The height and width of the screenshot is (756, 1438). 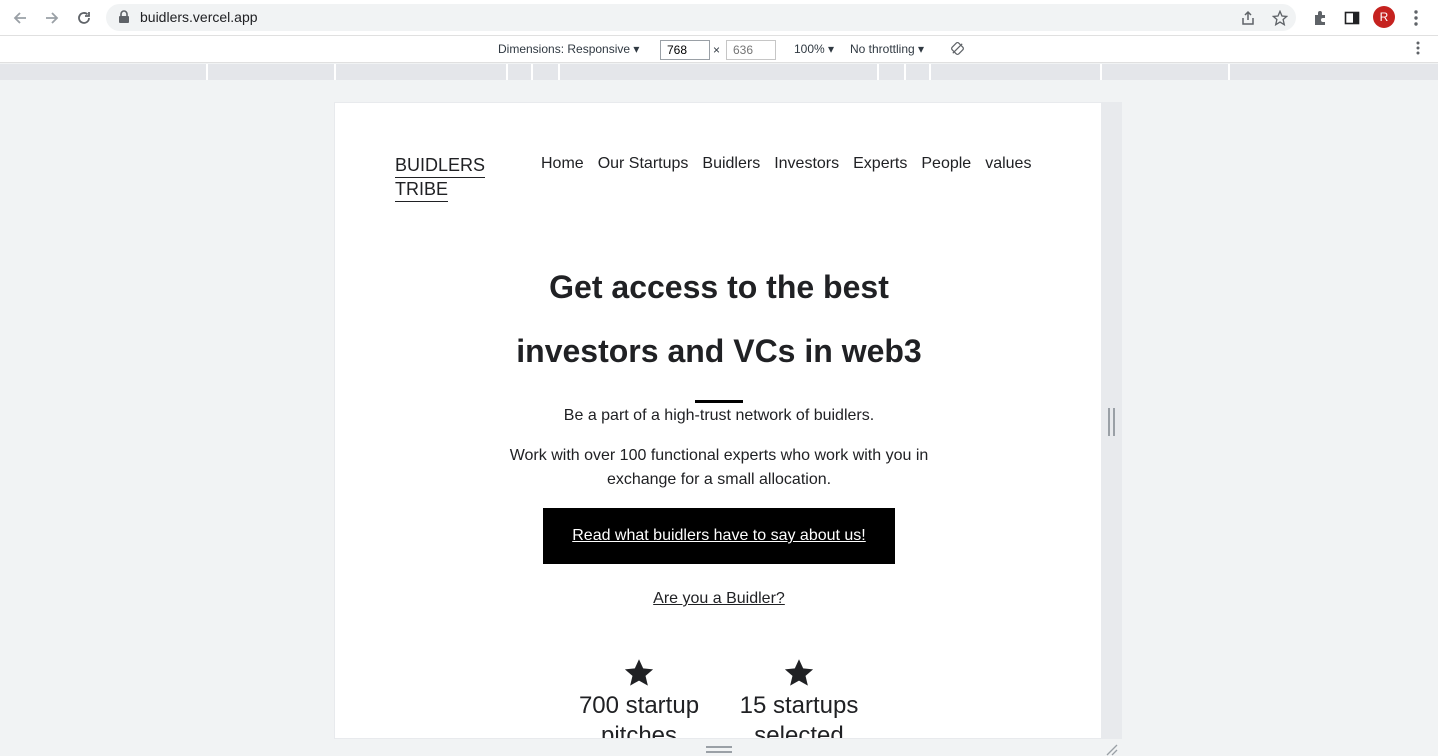 I want to click on share-icon, so click(x=1248, y=18).